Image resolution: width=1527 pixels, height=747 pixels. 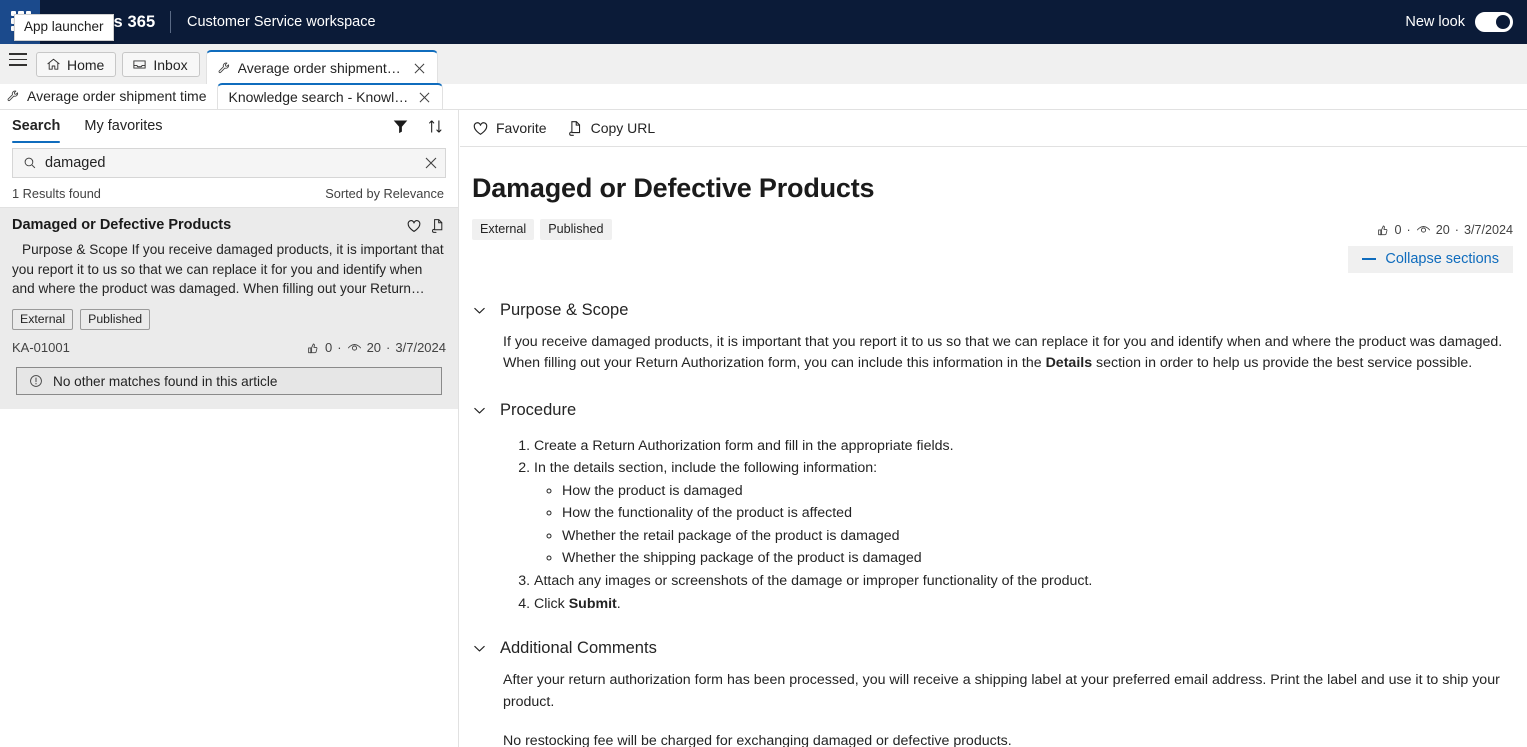 I want to click on result-title-row: Damaged or Defective Products, so click(x=229, y=225).